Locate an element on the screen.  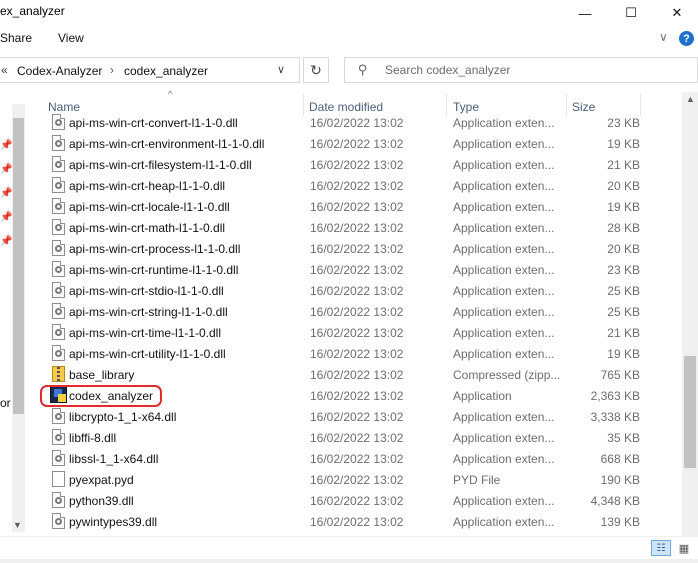
sort-ascending-icon: ^ is located at coordinates (170, 94).